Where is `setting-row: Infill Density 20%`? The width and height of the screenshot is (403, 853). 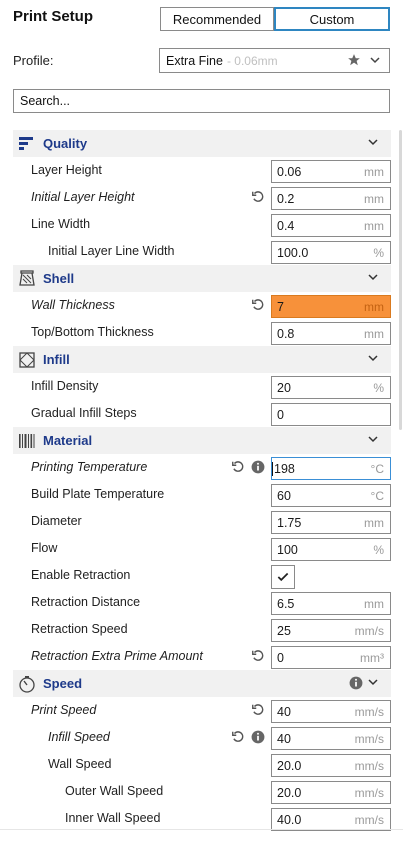
setting-row: Infill Density 20% is located at coordinates (202, 386).